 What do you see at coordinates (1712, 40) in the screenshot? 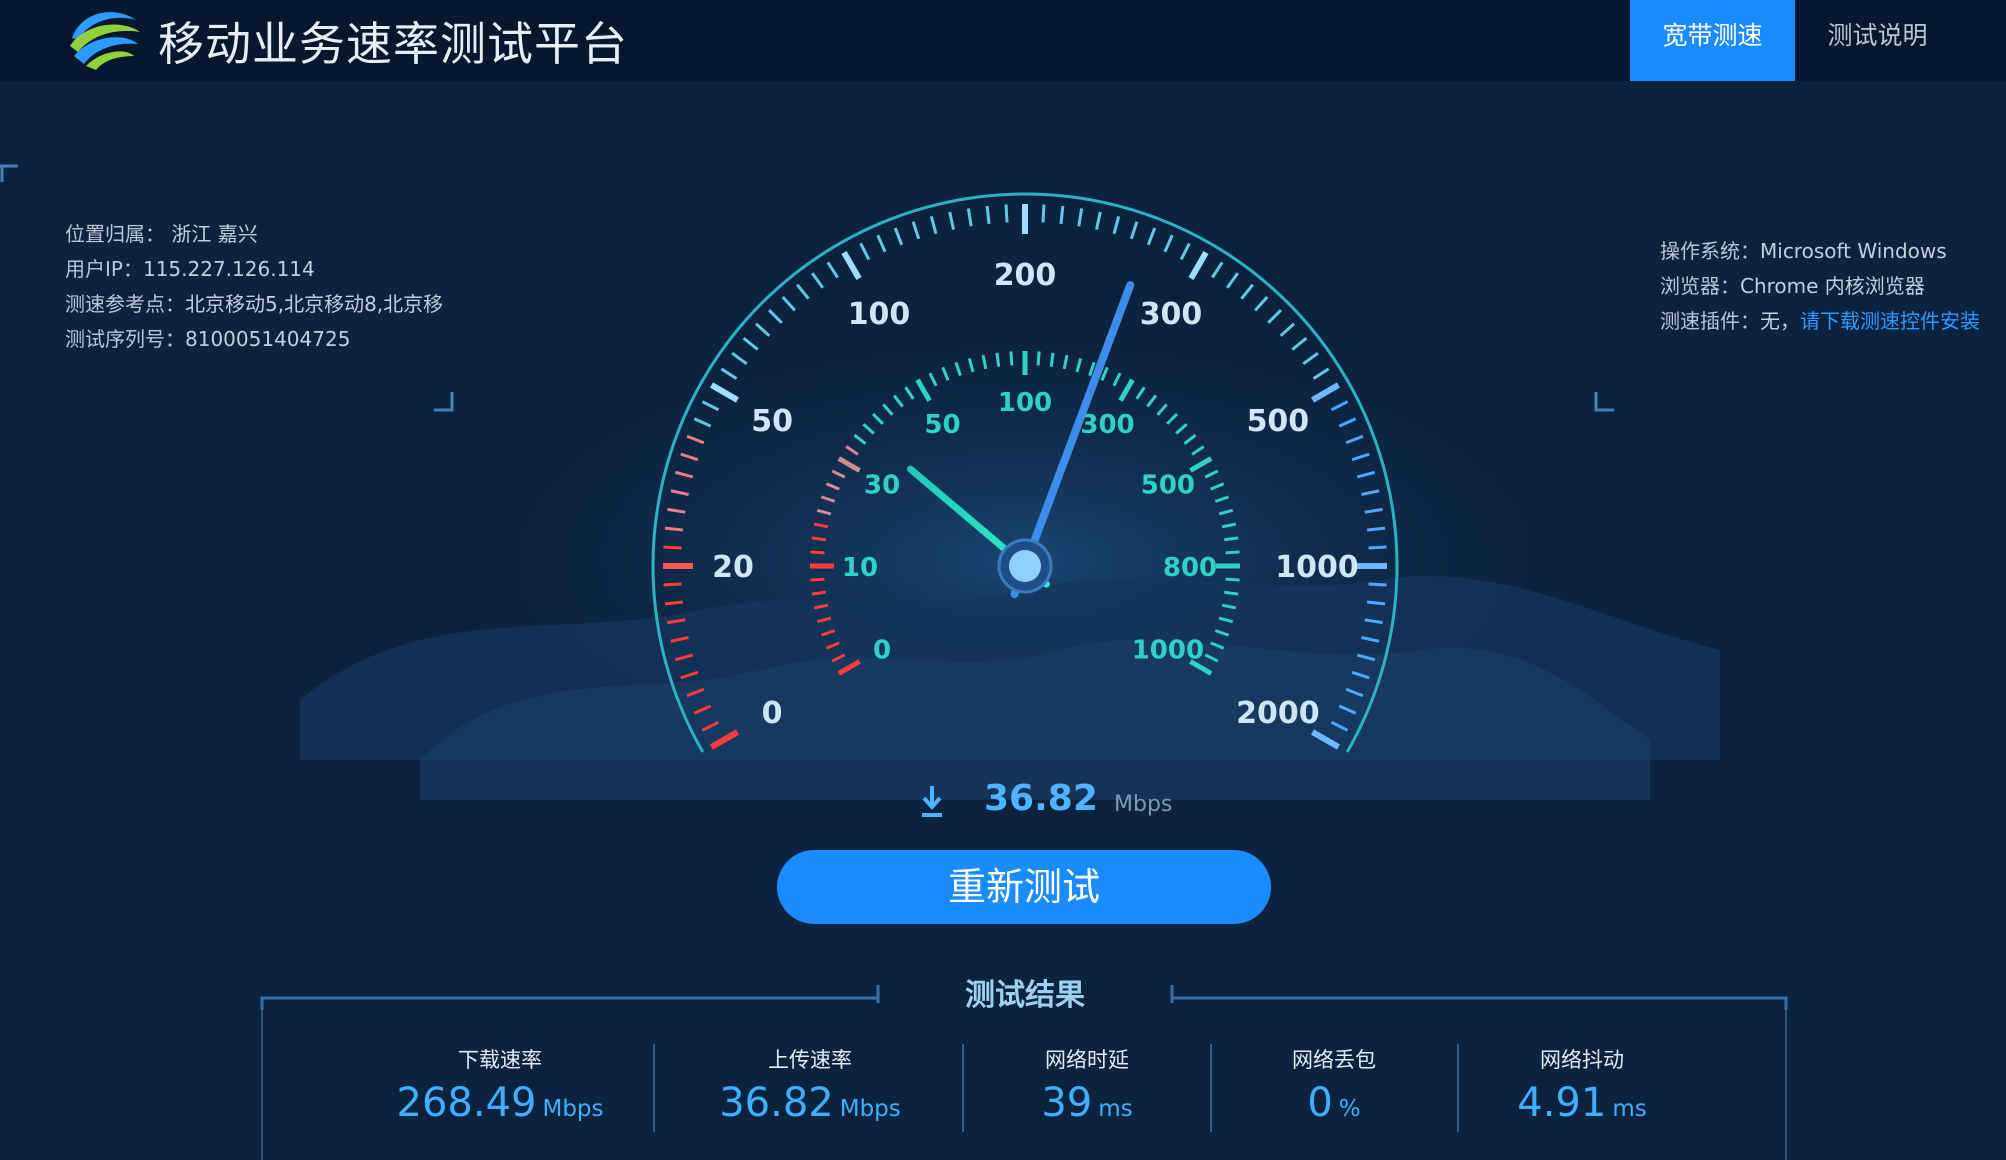
I see `tab-broadband-speedtest: 宽带测速` at bounding box center [1712, 40].